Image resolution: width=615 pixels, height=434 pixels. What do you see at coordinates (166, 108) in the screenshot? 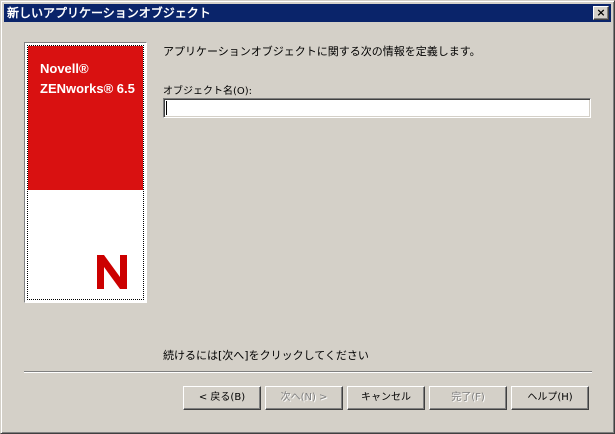
I see `text-caret` at bounding box center [166, 108].